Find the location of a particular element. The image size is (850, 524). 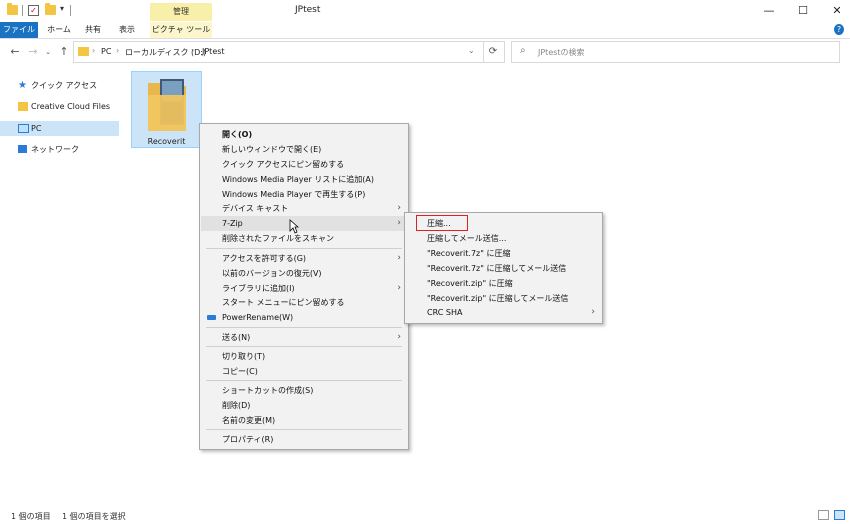

status-bar: 1 個の項目 1 個の項目を選択 is located at coordinates (425, 516).